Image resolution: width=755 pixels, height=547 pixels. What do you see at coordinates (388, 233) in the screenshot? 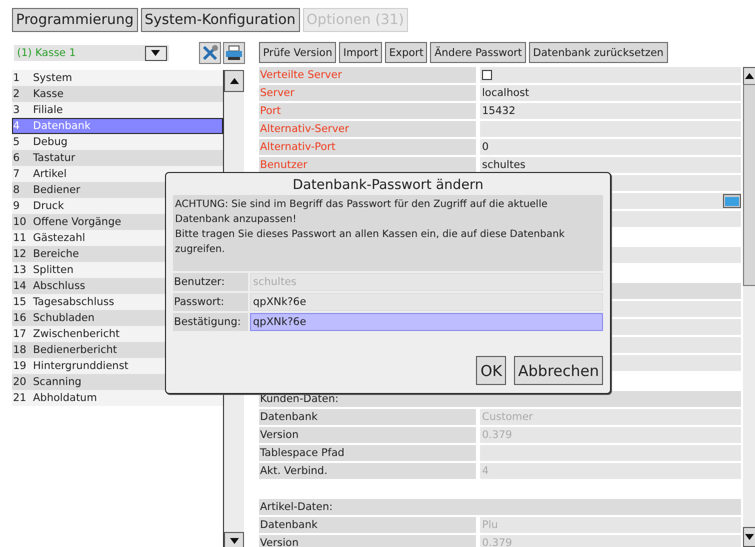
I see `warning-message: ACHTUNG: Sie sind im Begriff das Passwort für den Zugriff auf die aktuelle Datenbank anzupassen! Bitte tragen Sie dieses Passwort an allen Kassen ein, die auf diese Datenbank zugreifen.` at bounding box center [388, 233].